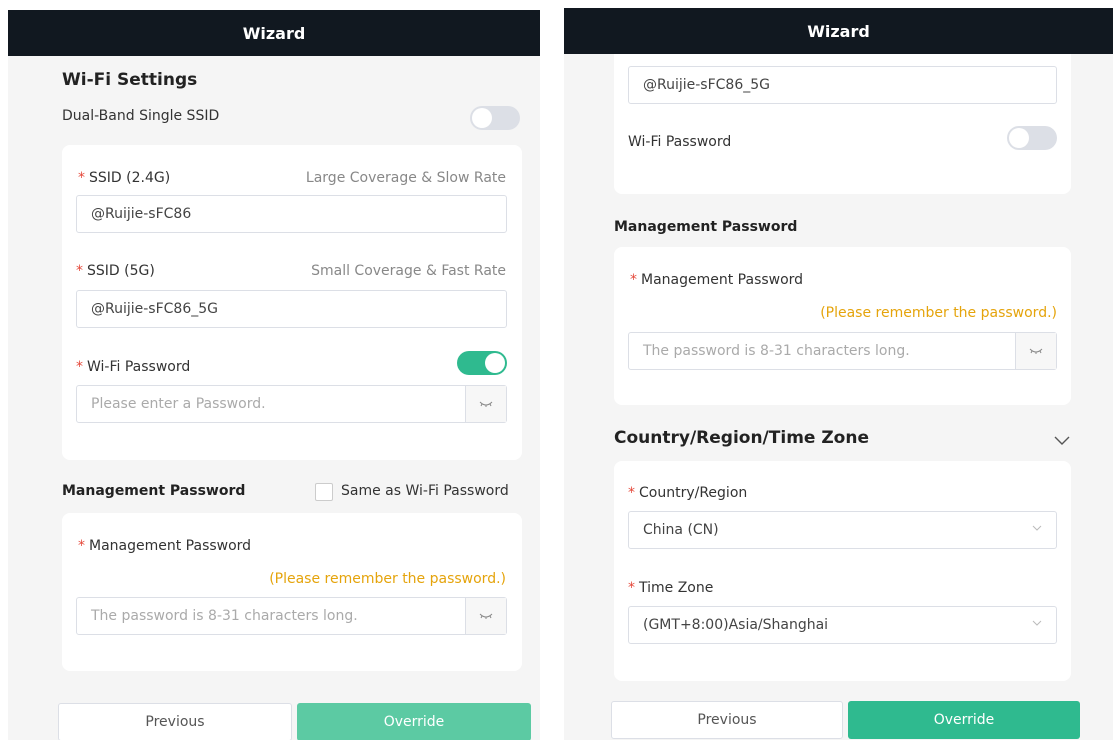  Describe the element at coordinates (842, 124) in the screenshot. I see `ssid-card-scrolled: @Ruijie-sFC86_5G Wi-Fi Password` at that location.